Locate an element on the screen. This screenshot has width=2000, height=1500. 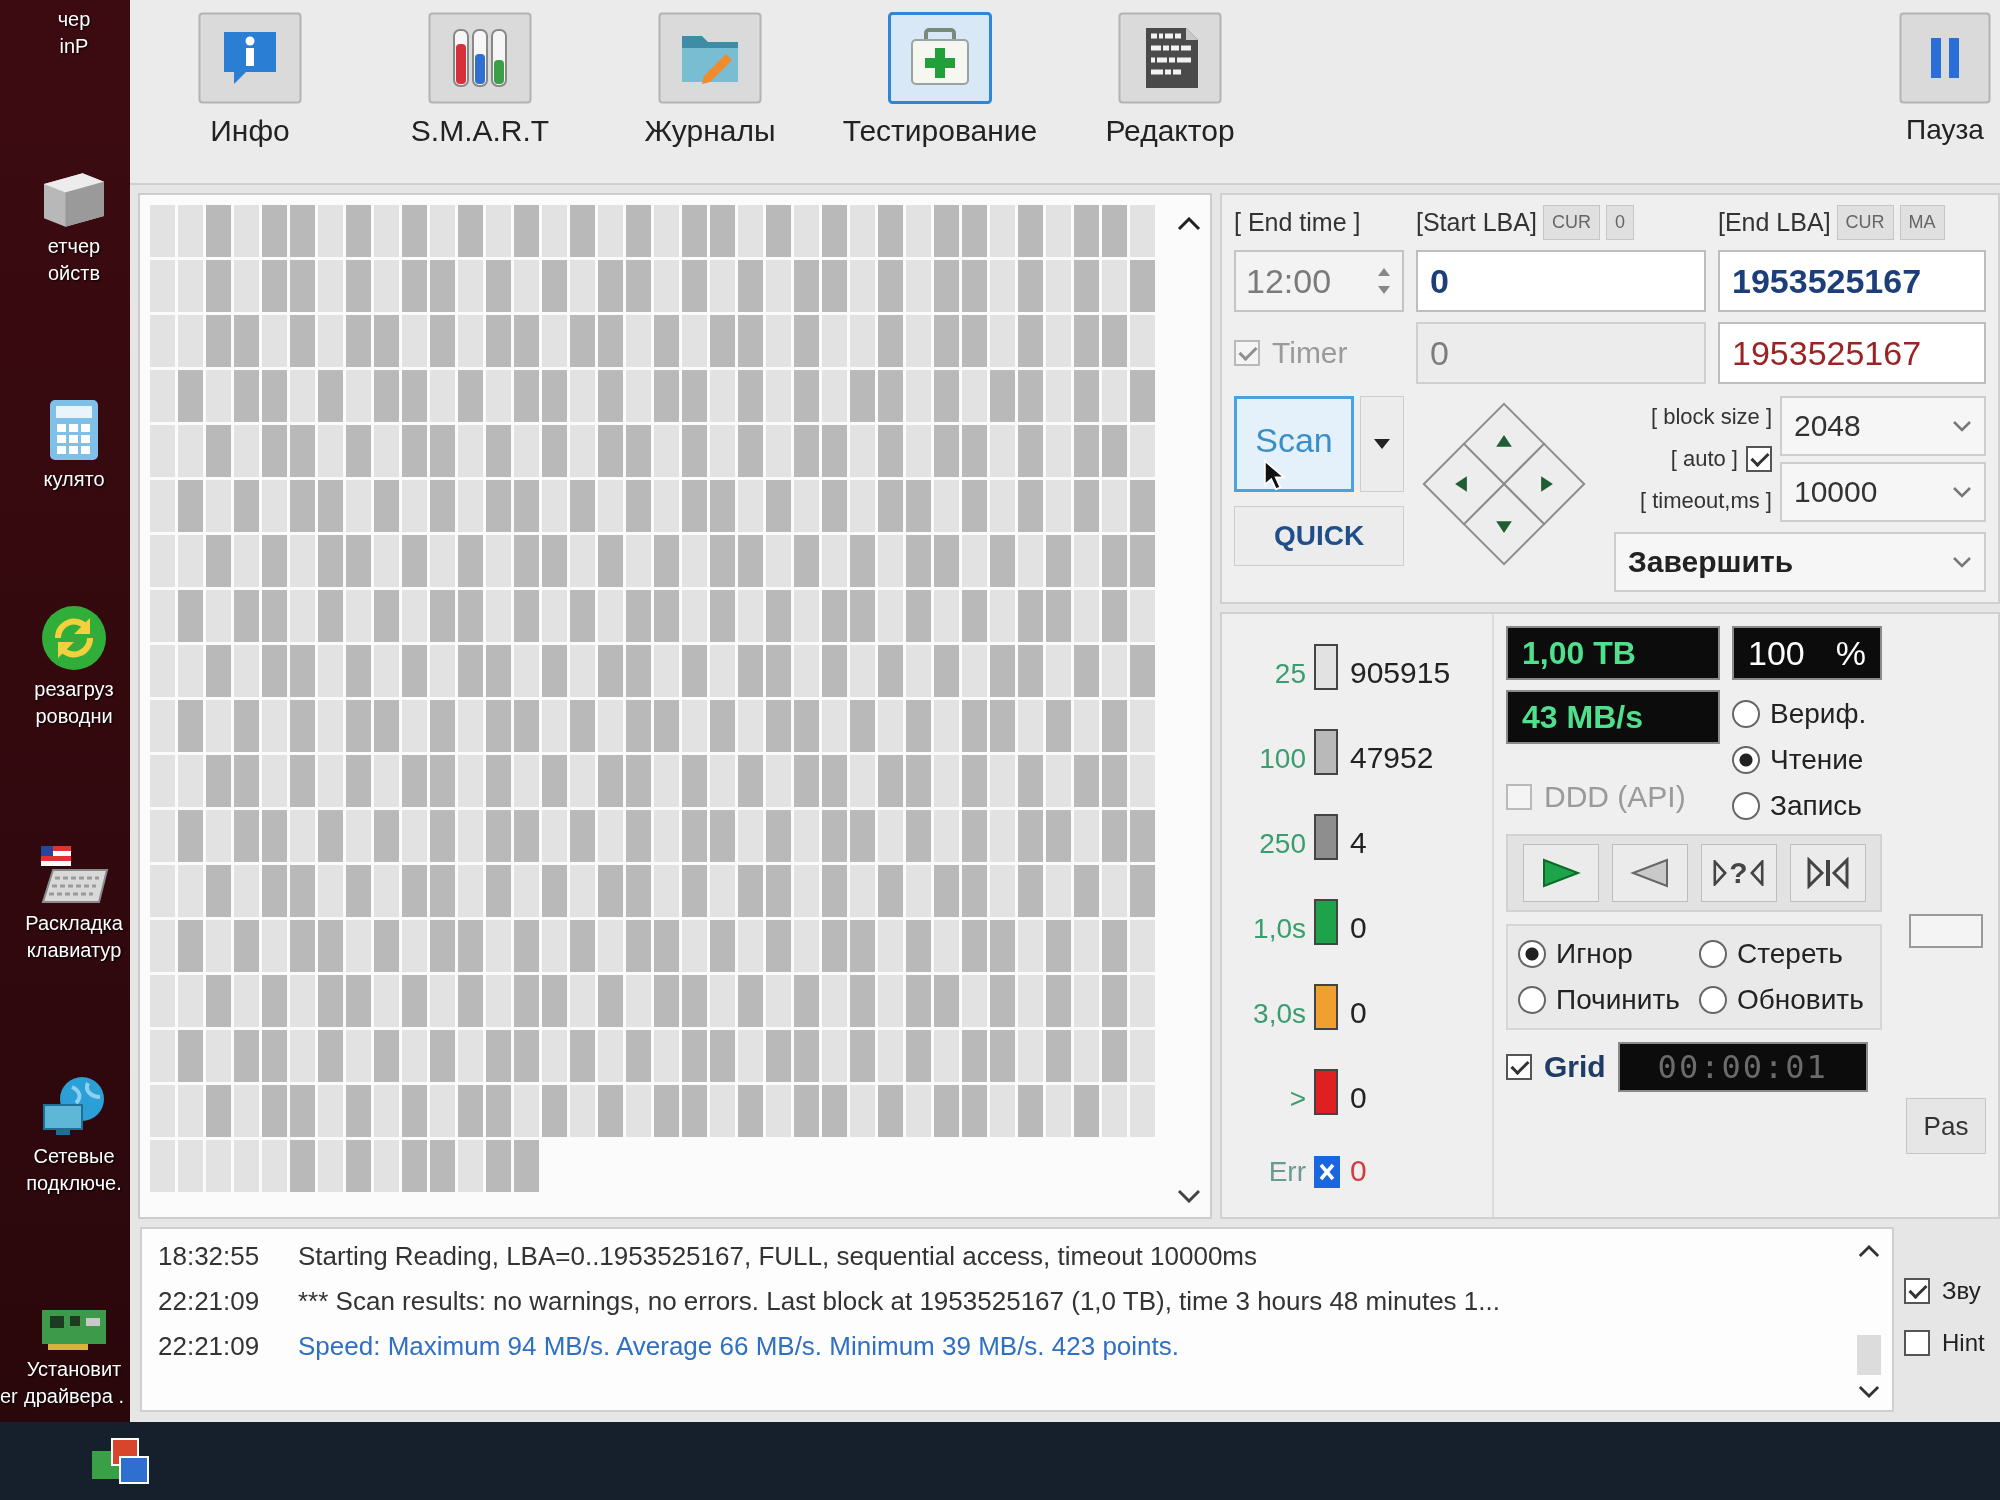
radio-label: Обновить is located at coordinates (1800, 1000).